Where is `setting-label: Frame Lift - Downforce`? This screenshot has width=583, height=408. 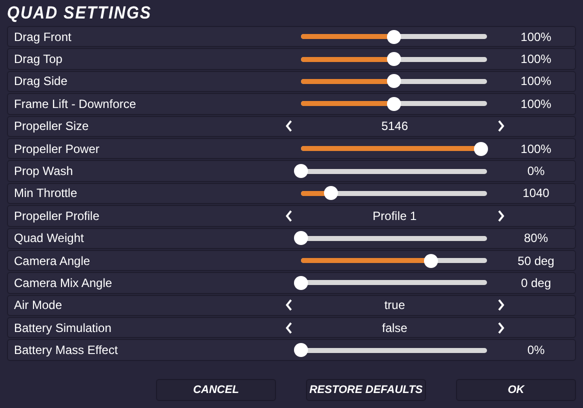
setting-label: Frame Lift - Downforce is located at coordinates (76, 103).